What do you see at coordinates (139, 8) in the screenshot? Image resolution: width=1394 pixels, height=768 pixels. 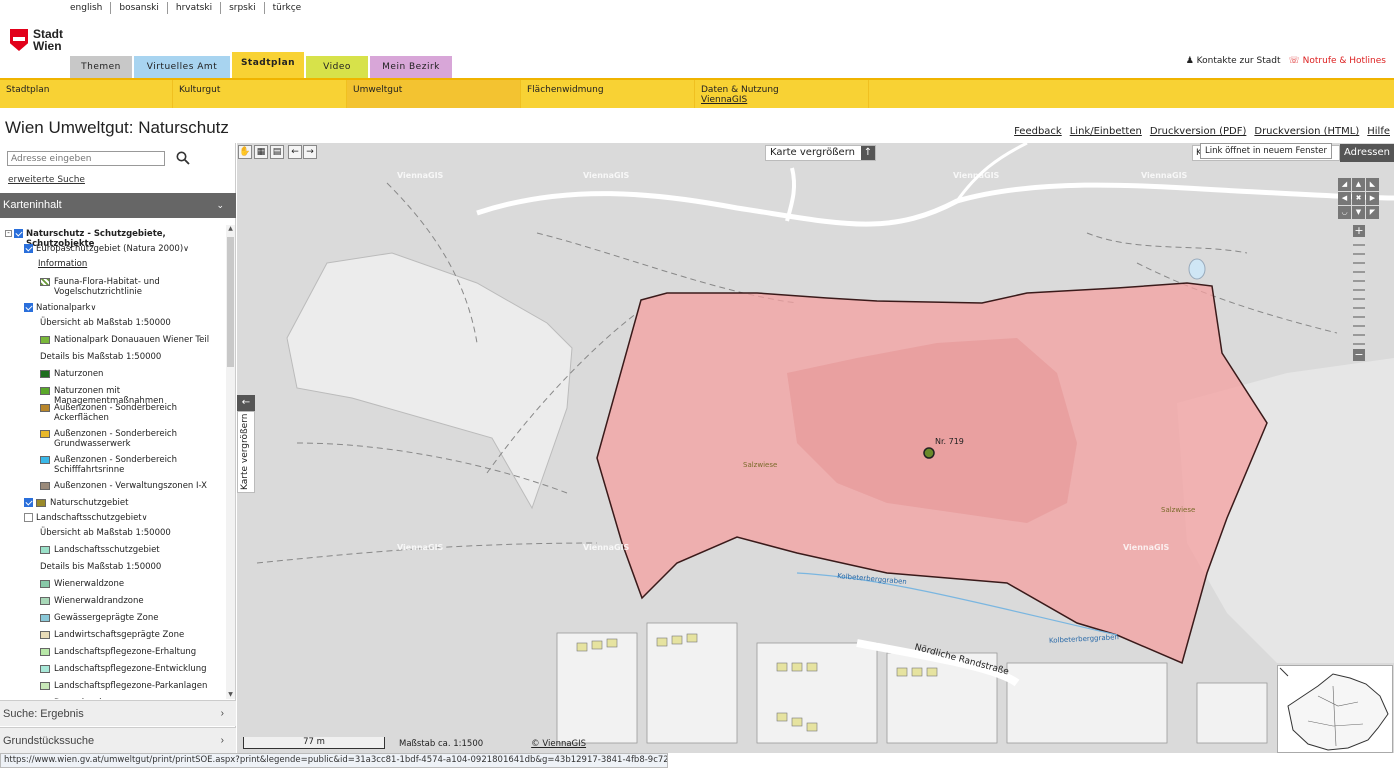 I see `lang-bosanski: bosanski` at bounding box center [139, 8].